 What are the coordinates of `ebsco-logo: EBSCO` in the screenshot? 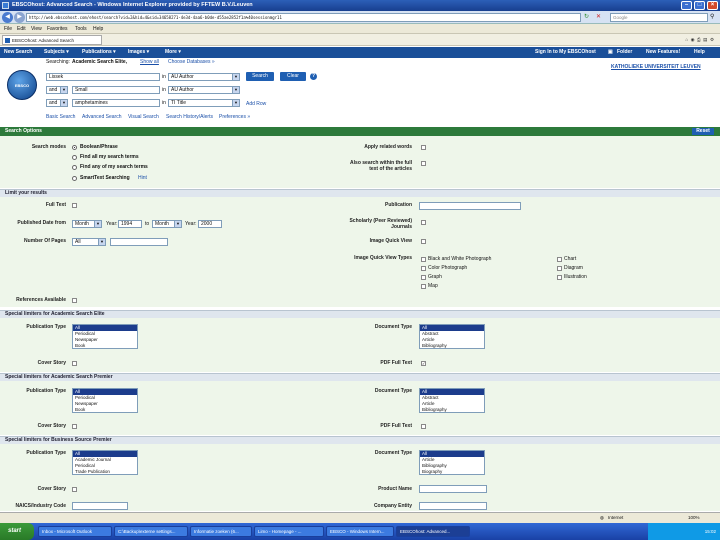 It's located at (22, 85).